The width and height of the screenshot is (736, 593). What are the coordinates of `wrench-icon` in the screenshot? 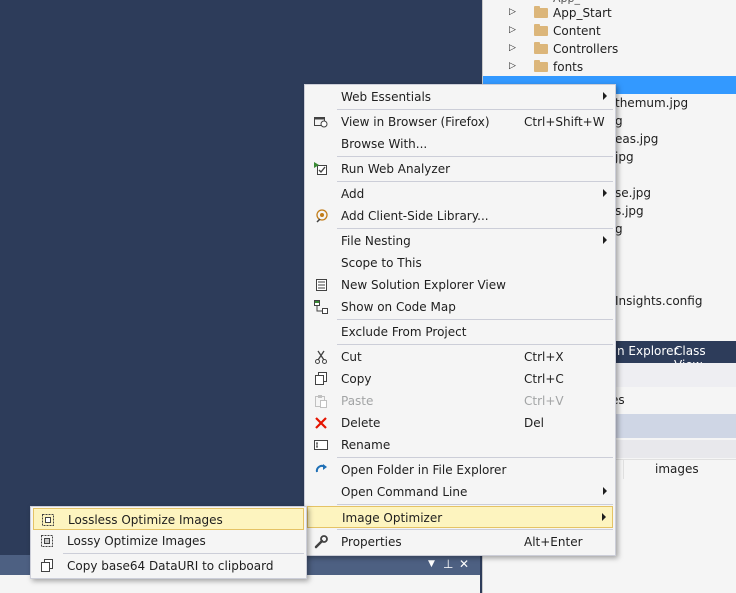 It's located at (321, 542).